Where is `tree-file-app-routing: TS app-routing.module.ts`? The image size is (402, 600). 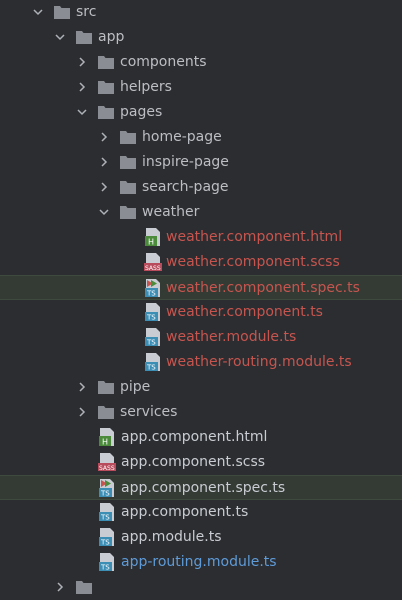
tree-file-app-routing: TS app-routing.module.ts is located at coordinates (201, 562).